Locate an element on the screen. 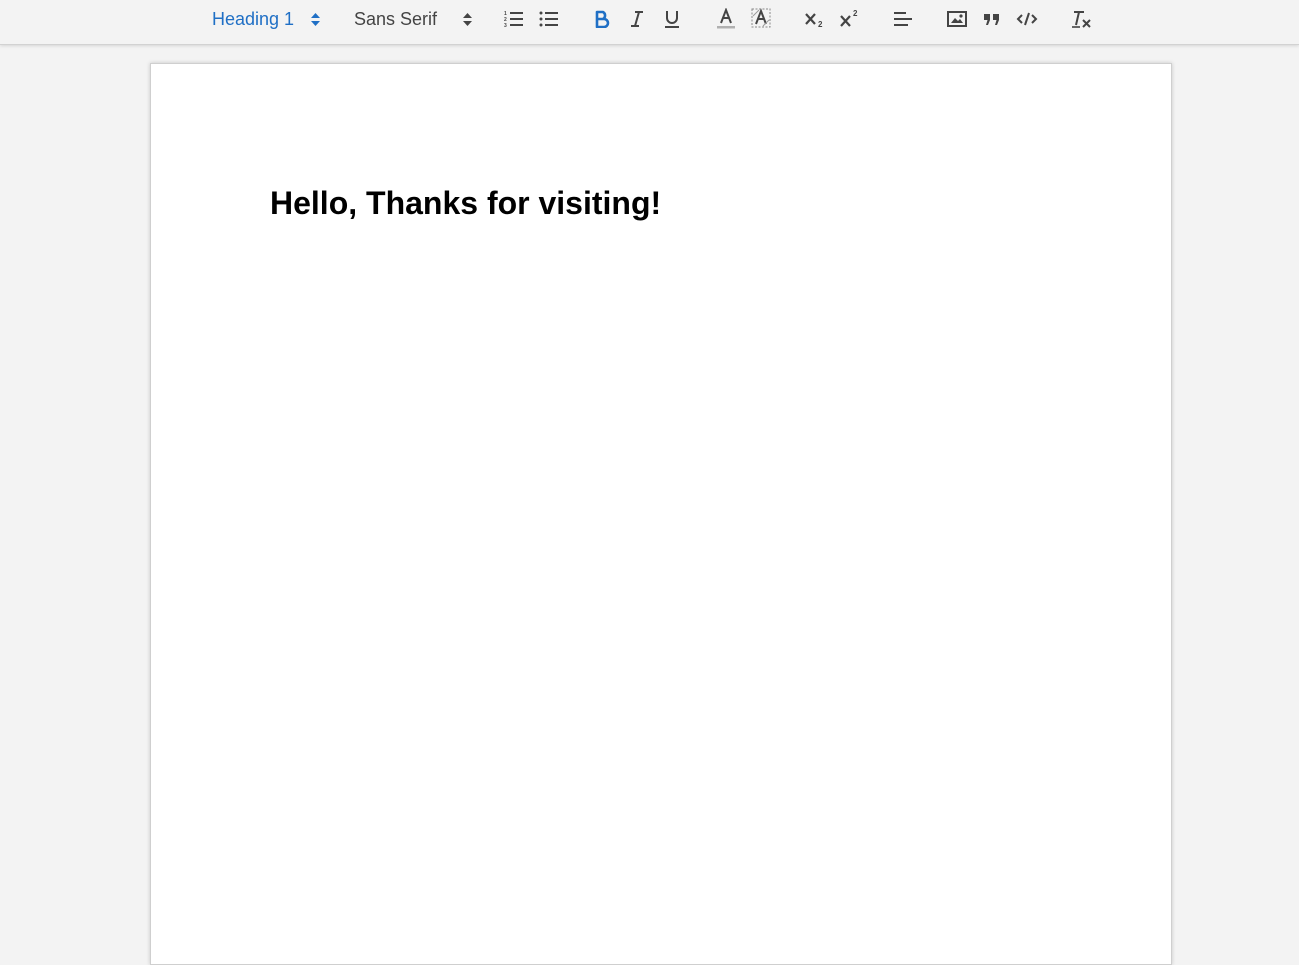 The image size is (1299, 965). header-picker-label: Heading 1 is located at coordinates (253, 18).